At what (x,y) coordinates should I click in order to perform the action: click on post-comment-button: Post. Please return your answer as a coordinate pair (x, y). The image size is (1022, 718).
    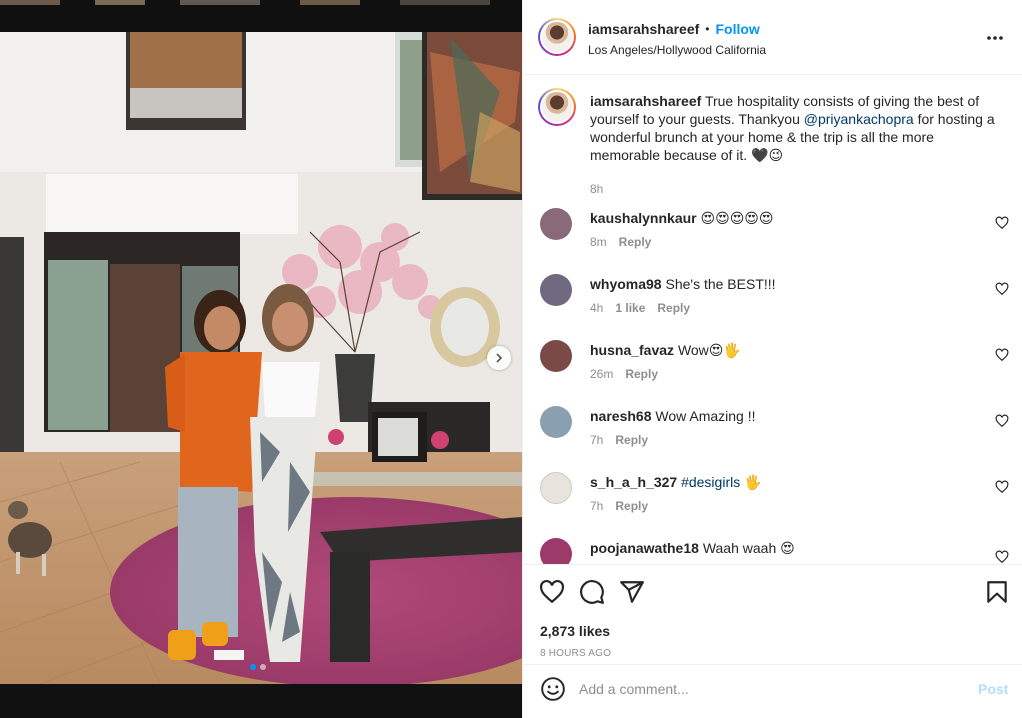
    Looking at the image, I should click on (993, 689).